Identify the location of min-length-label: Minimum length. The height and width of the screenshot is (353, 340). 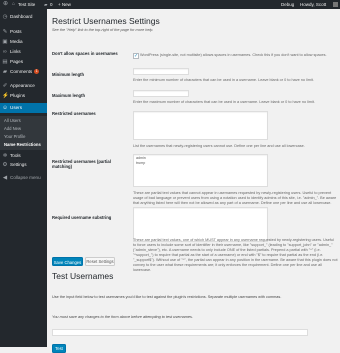
(68, 74).